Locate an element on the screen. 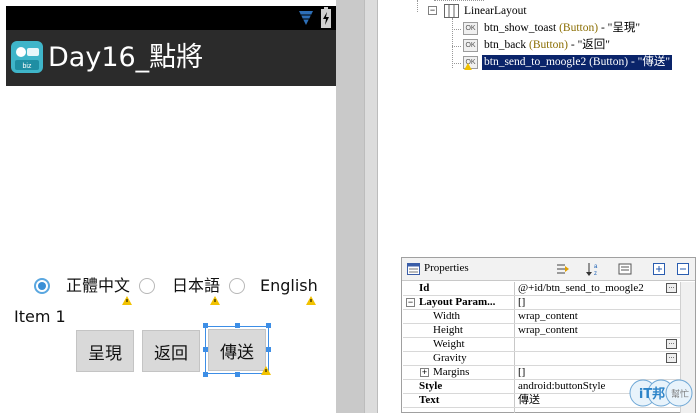  property-row-height: Height wrap_content is located at coordinates (541, 331).